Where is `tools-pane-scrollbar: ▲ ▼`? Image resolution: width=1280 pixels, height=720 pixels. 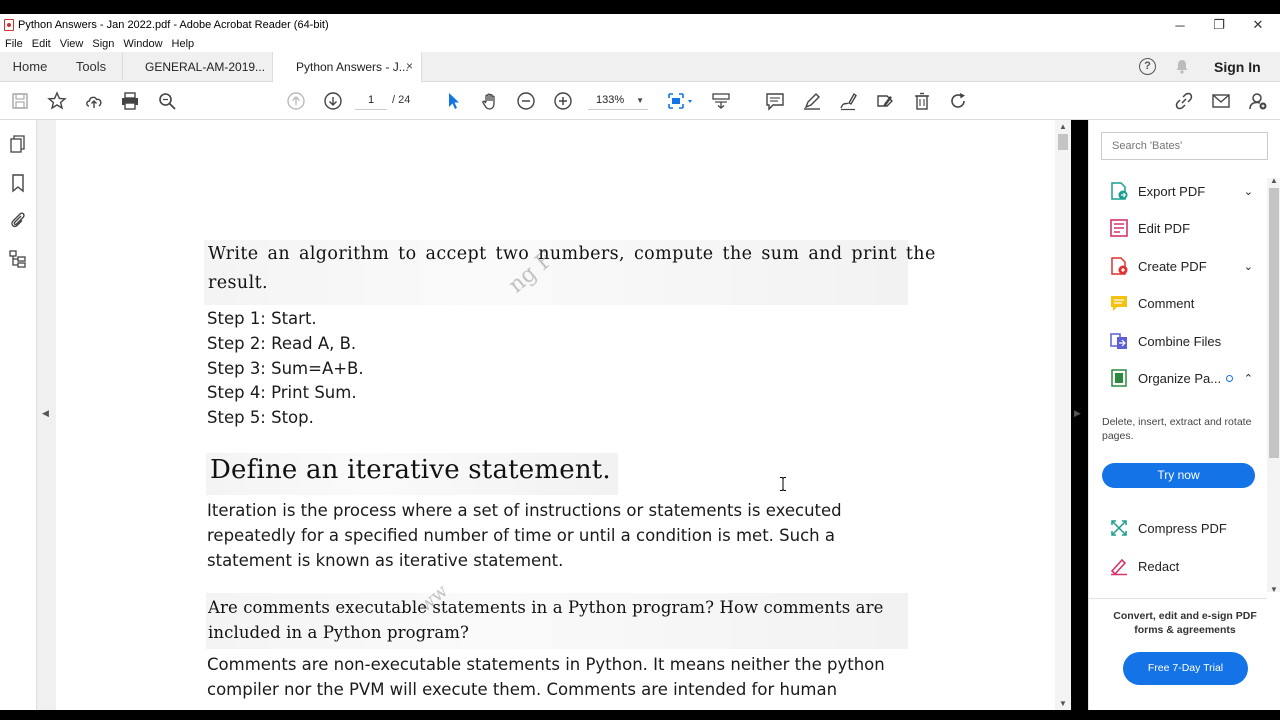
tools-pane-scrollbar: ▲ ▼ is located at coordinates (1273, 385).